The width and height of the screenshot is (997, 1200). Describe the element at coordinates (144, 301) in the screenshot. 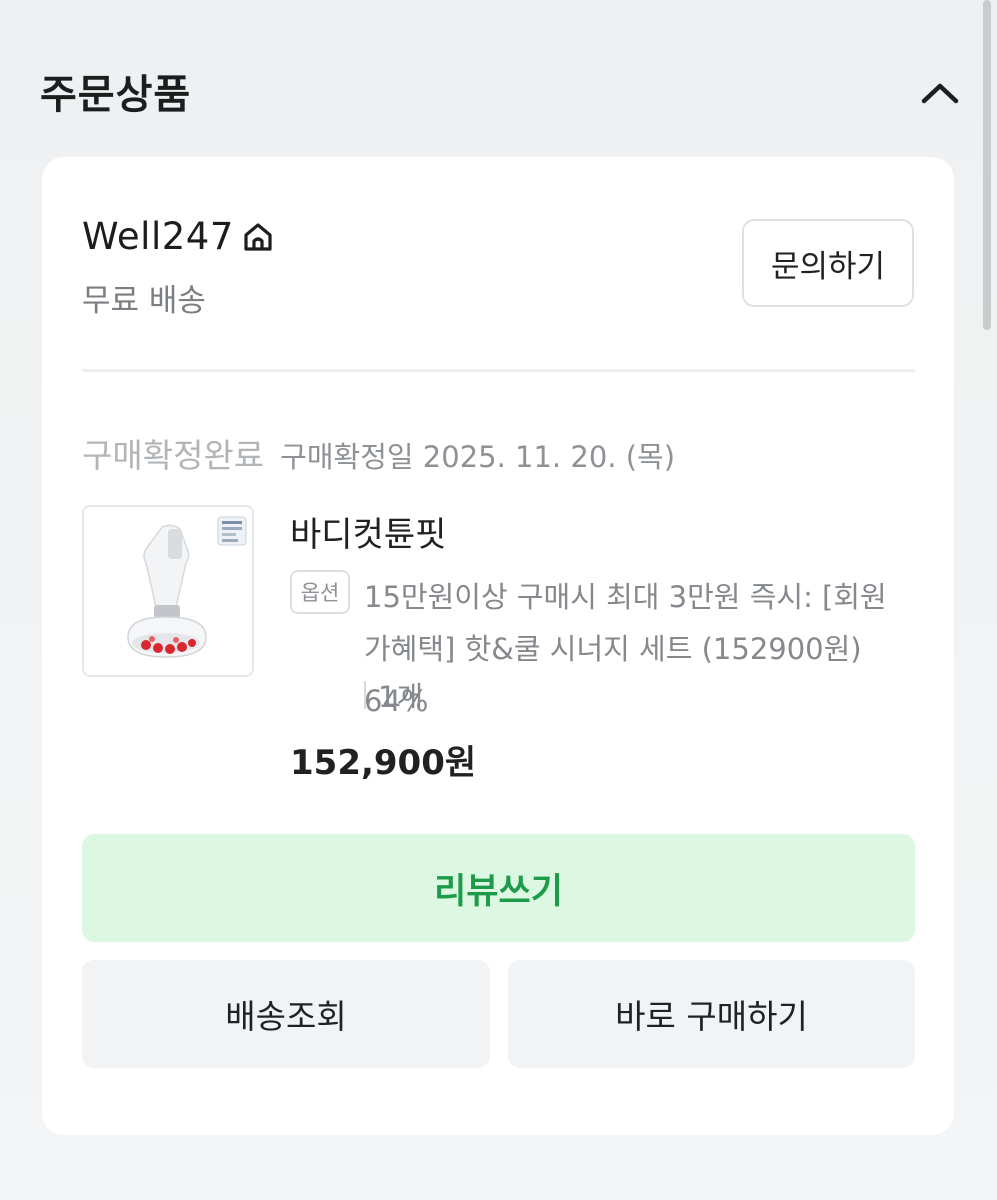

I see `shipping-info: 무료 배송` at that location.